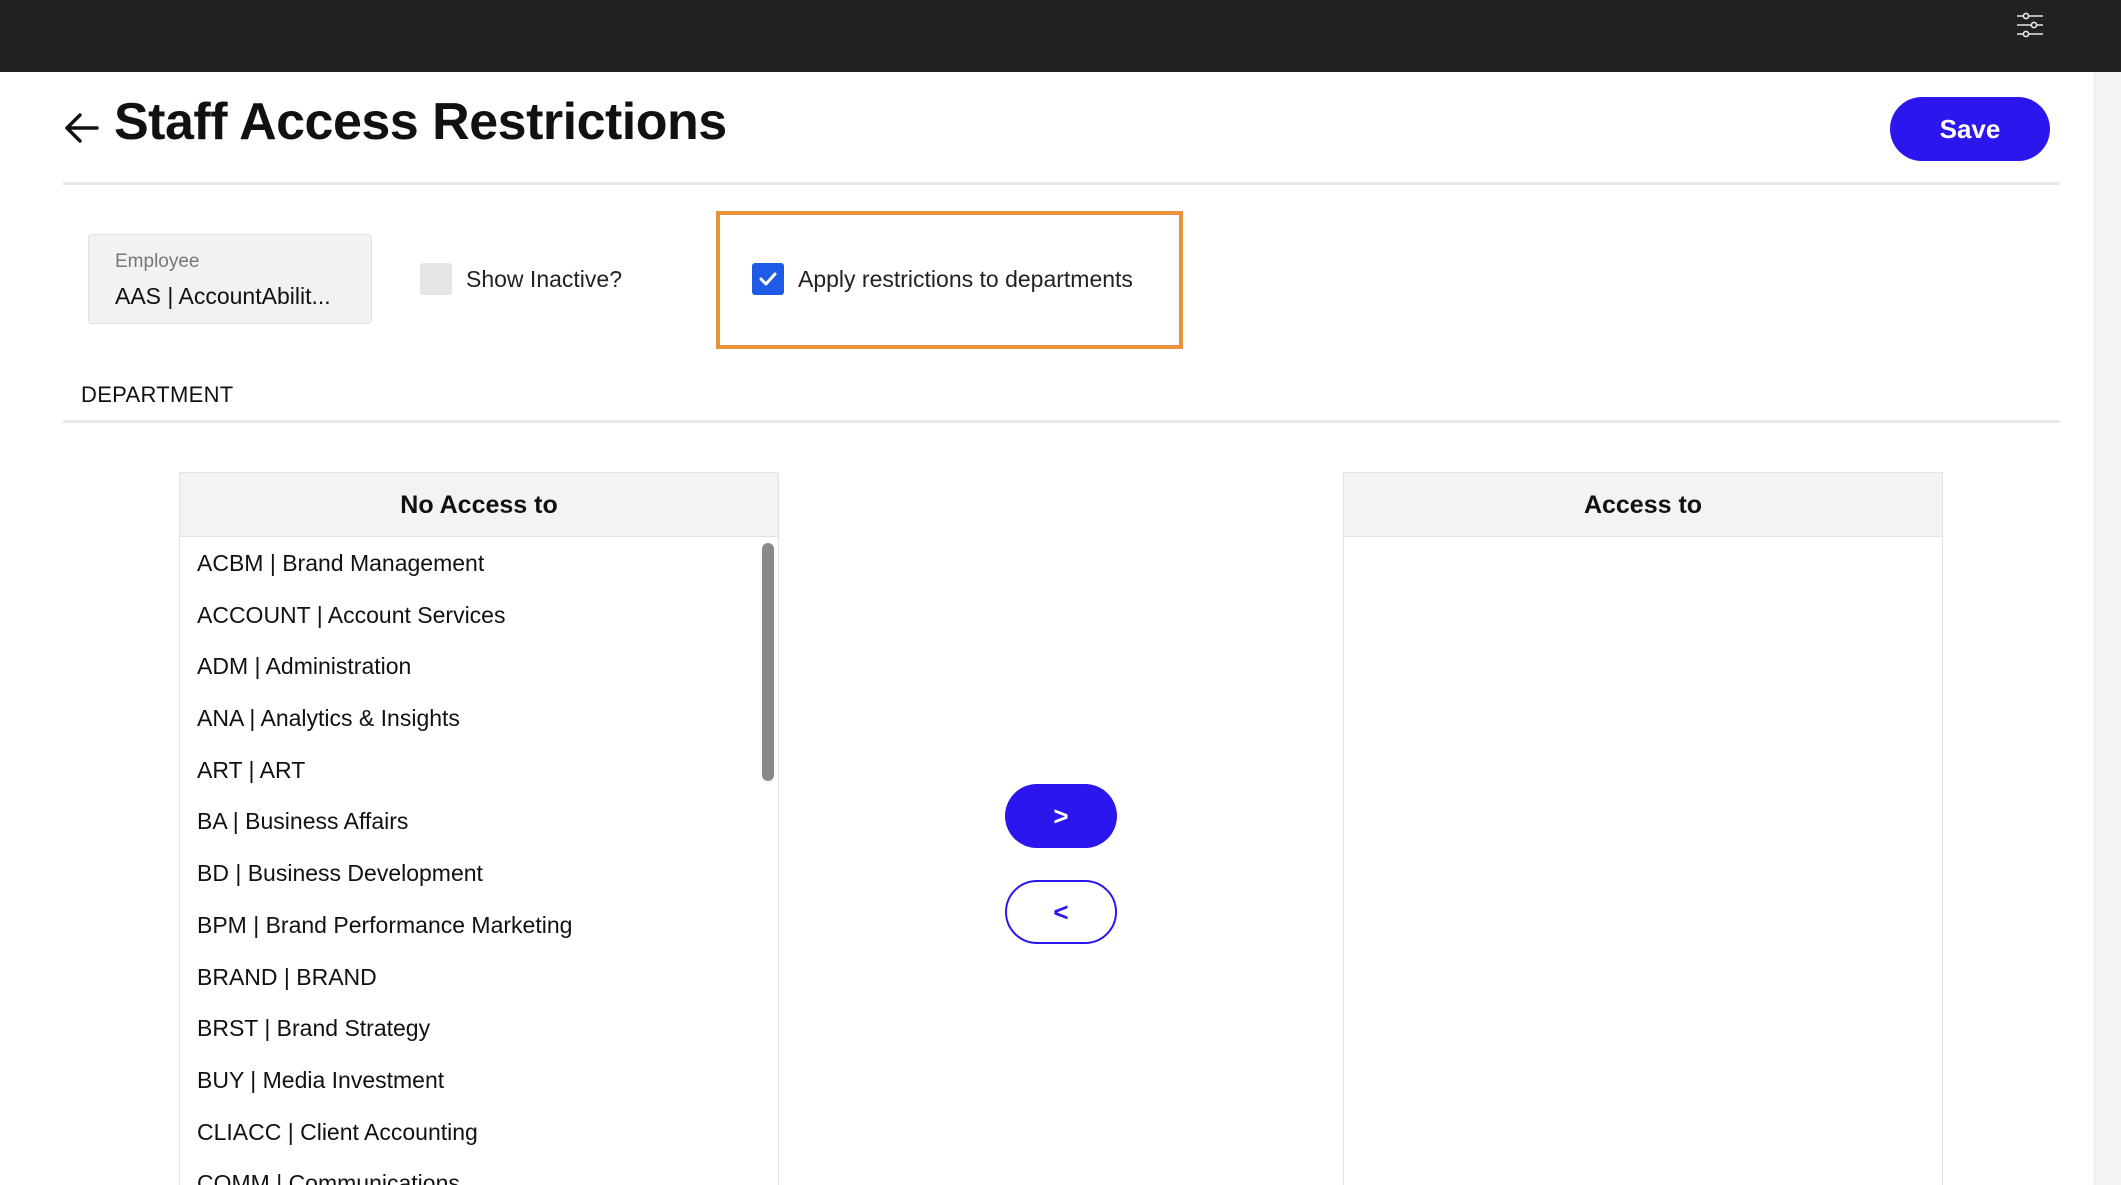 Image resolution: width=2121 pixels, height=1185 pixels. I want to click on show-inactive-option: Show Inactive?, so click(521, 279).